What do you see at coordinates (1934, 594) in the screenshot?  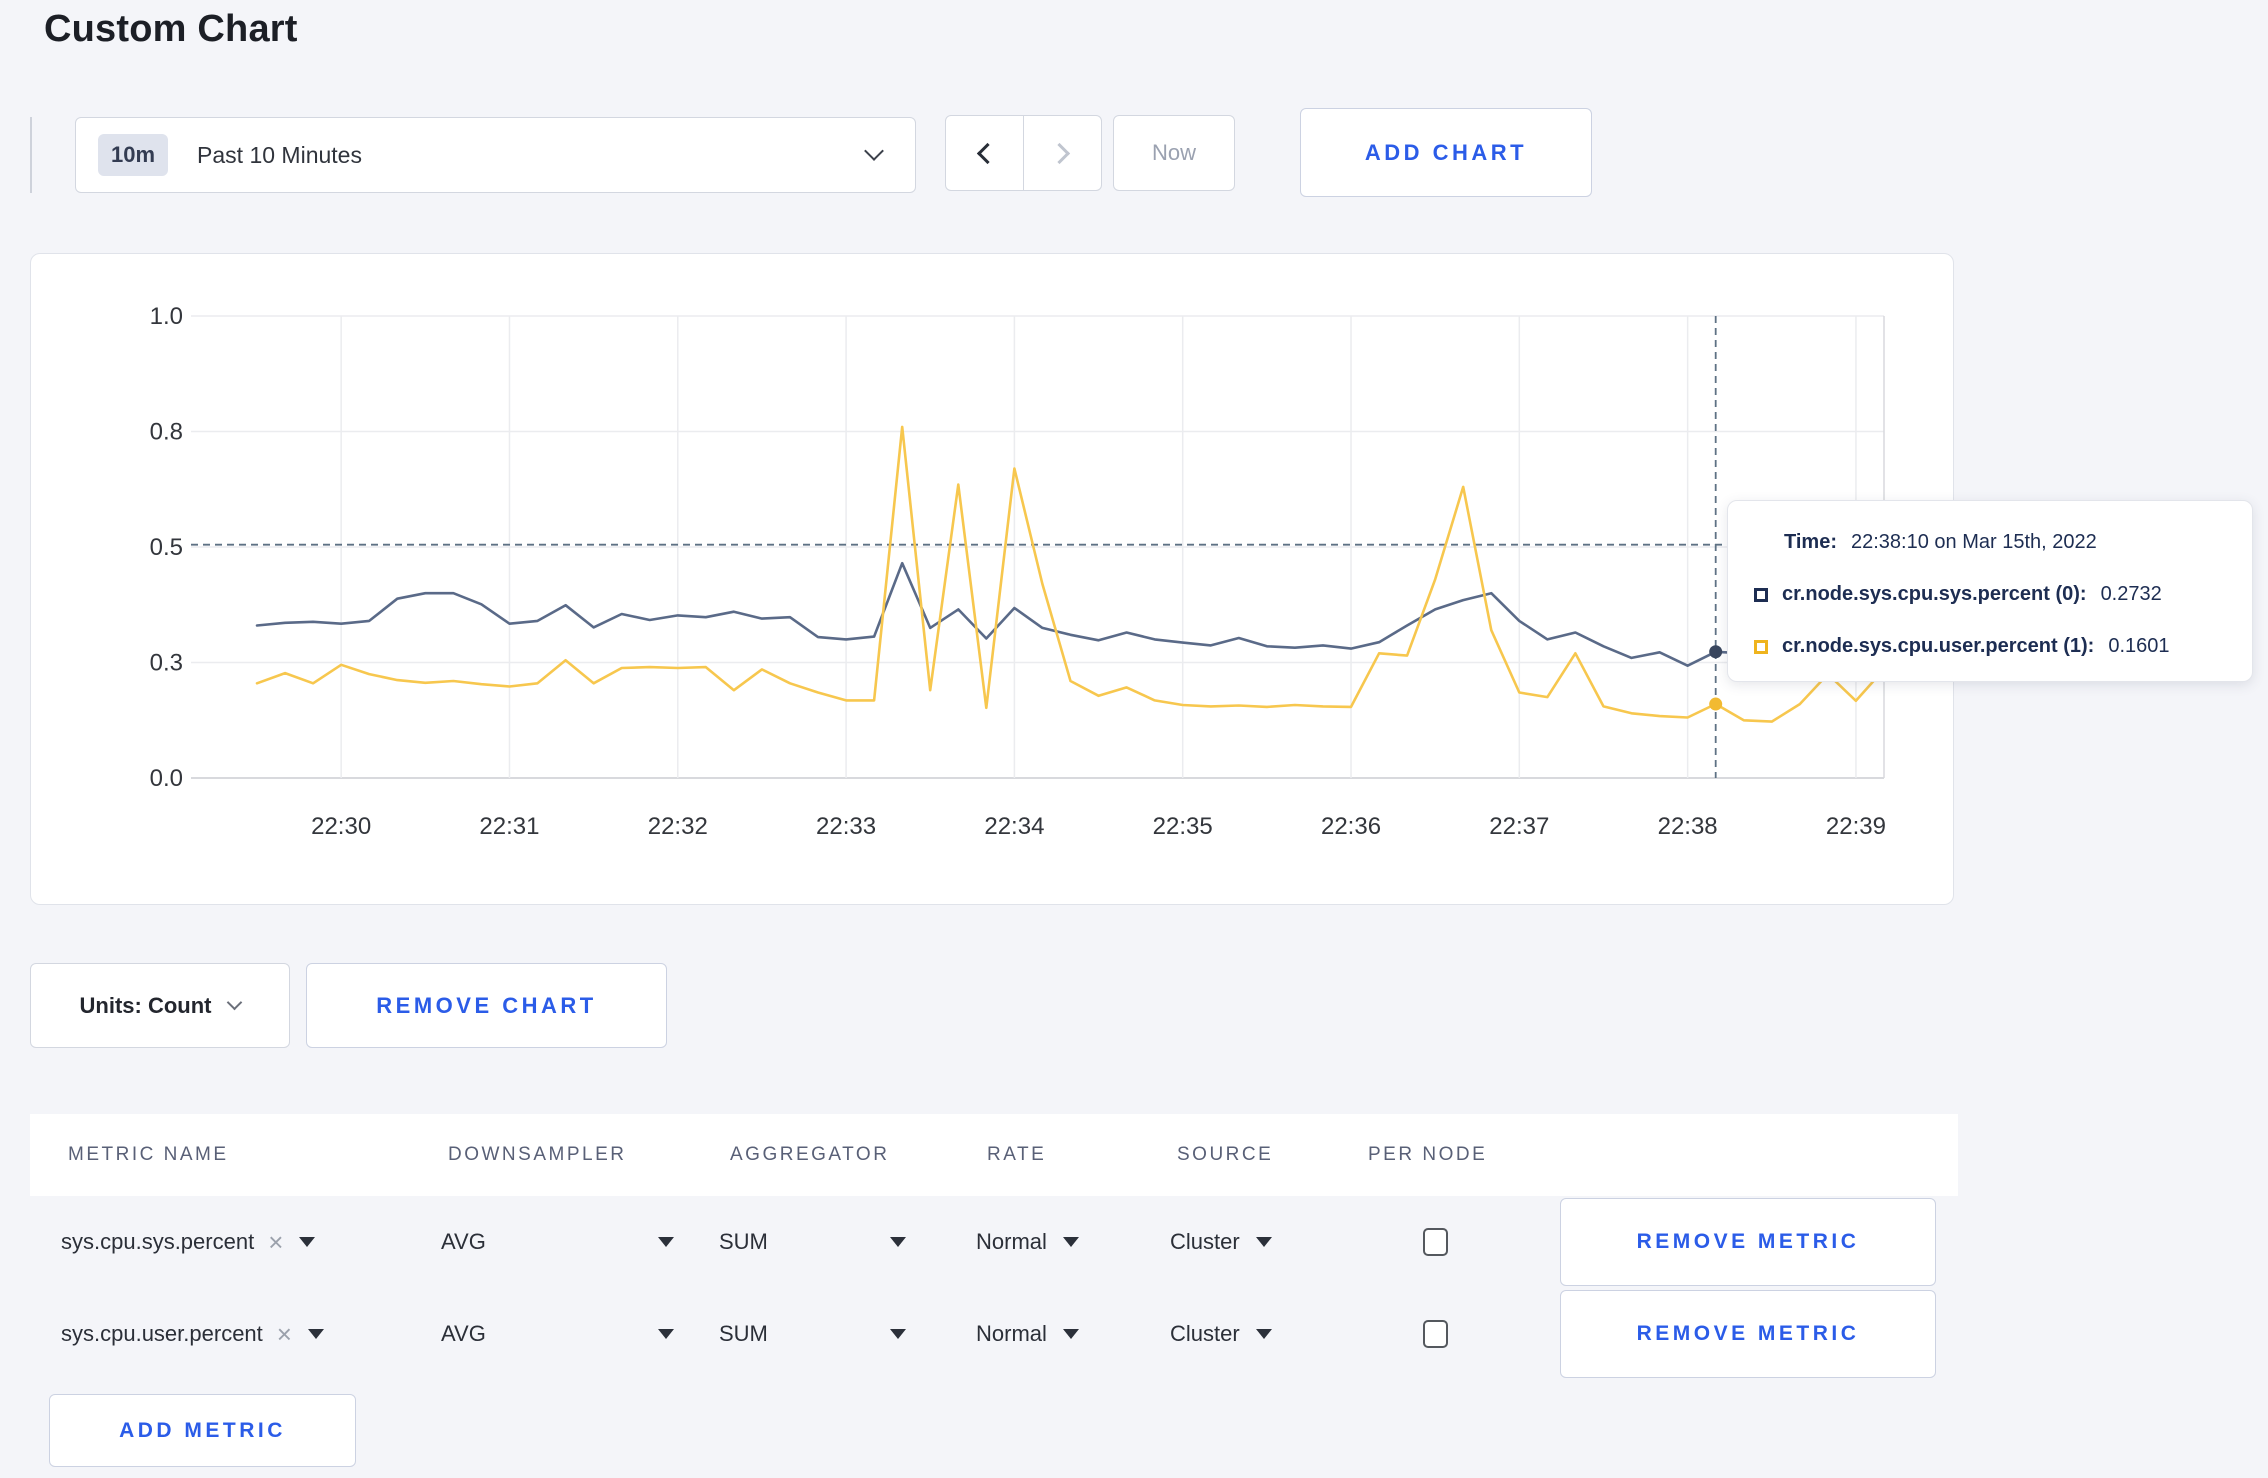 I see `tooltip-sys-name: cr.node.sys.cpu.sys.percent (0):` at bounding box center [1934, 594].